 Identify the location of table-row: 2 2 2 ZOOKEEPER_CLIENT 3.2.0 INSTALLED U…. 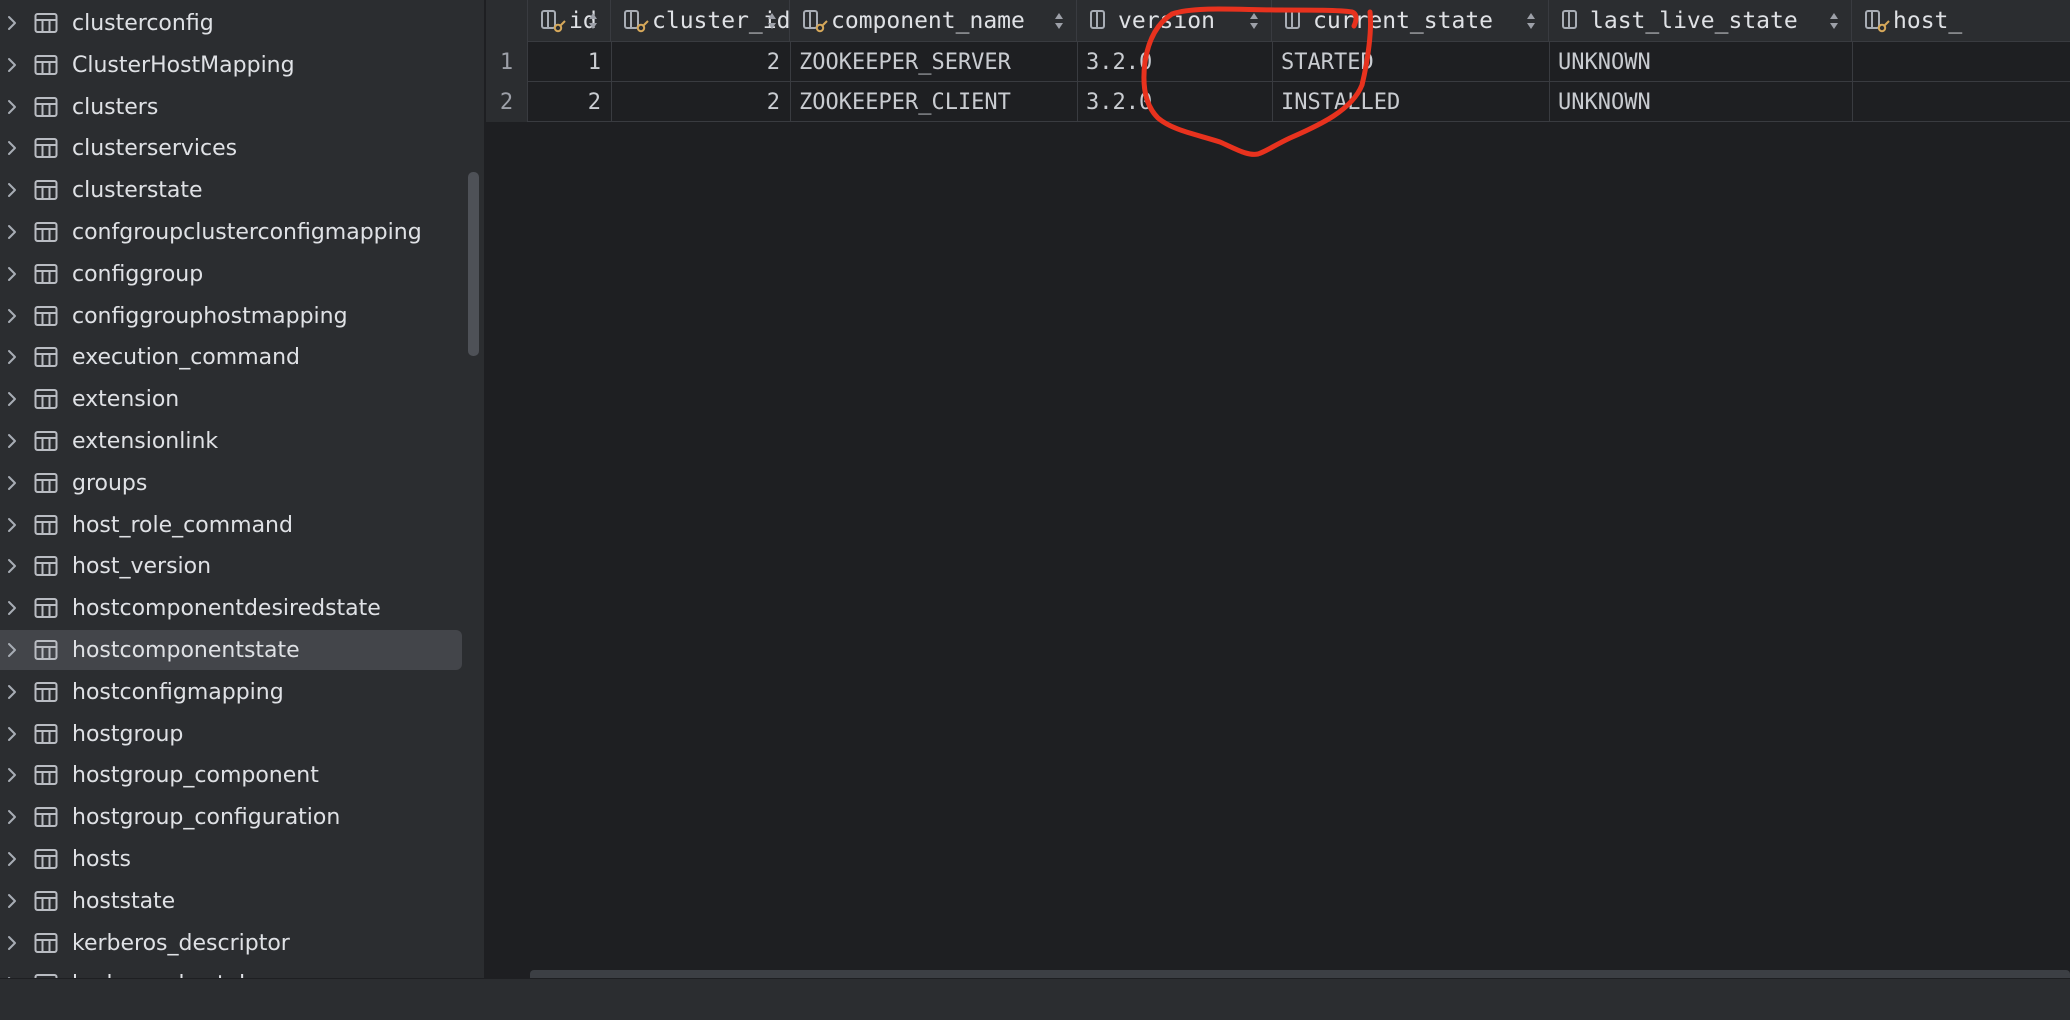
(1278, 102).